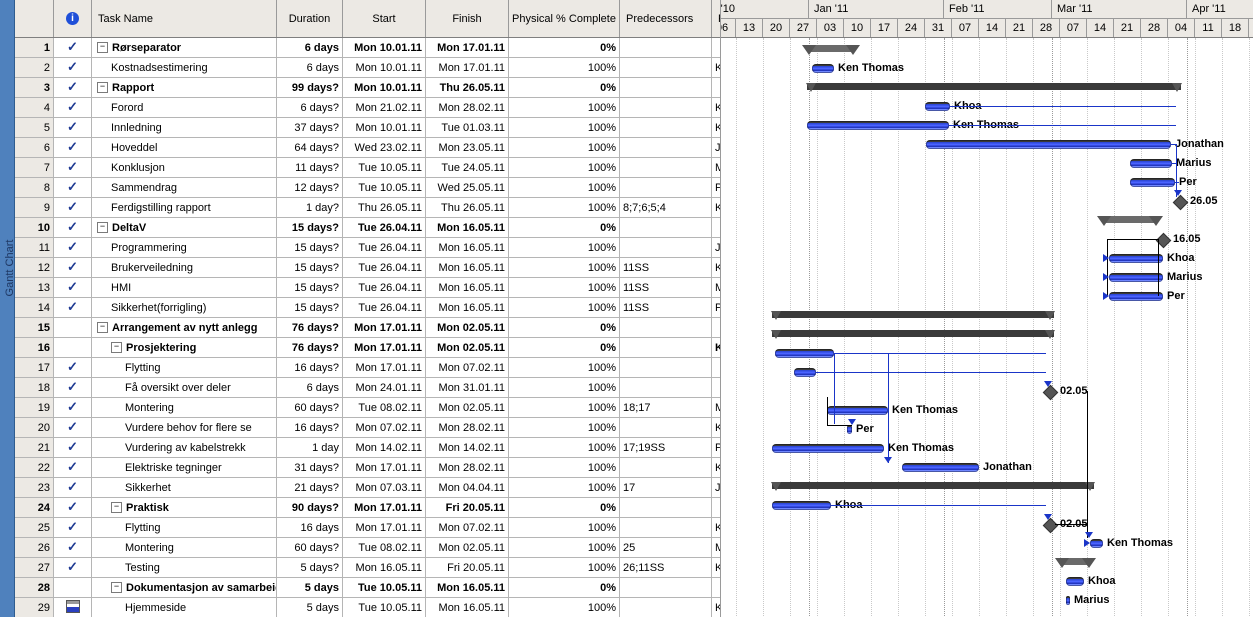 This screenshot has width=1253, height=617. Describe the element at coordinates (467, 547) in the screenshot. I see `finish-cell: Mon 02.05.11` at that location.